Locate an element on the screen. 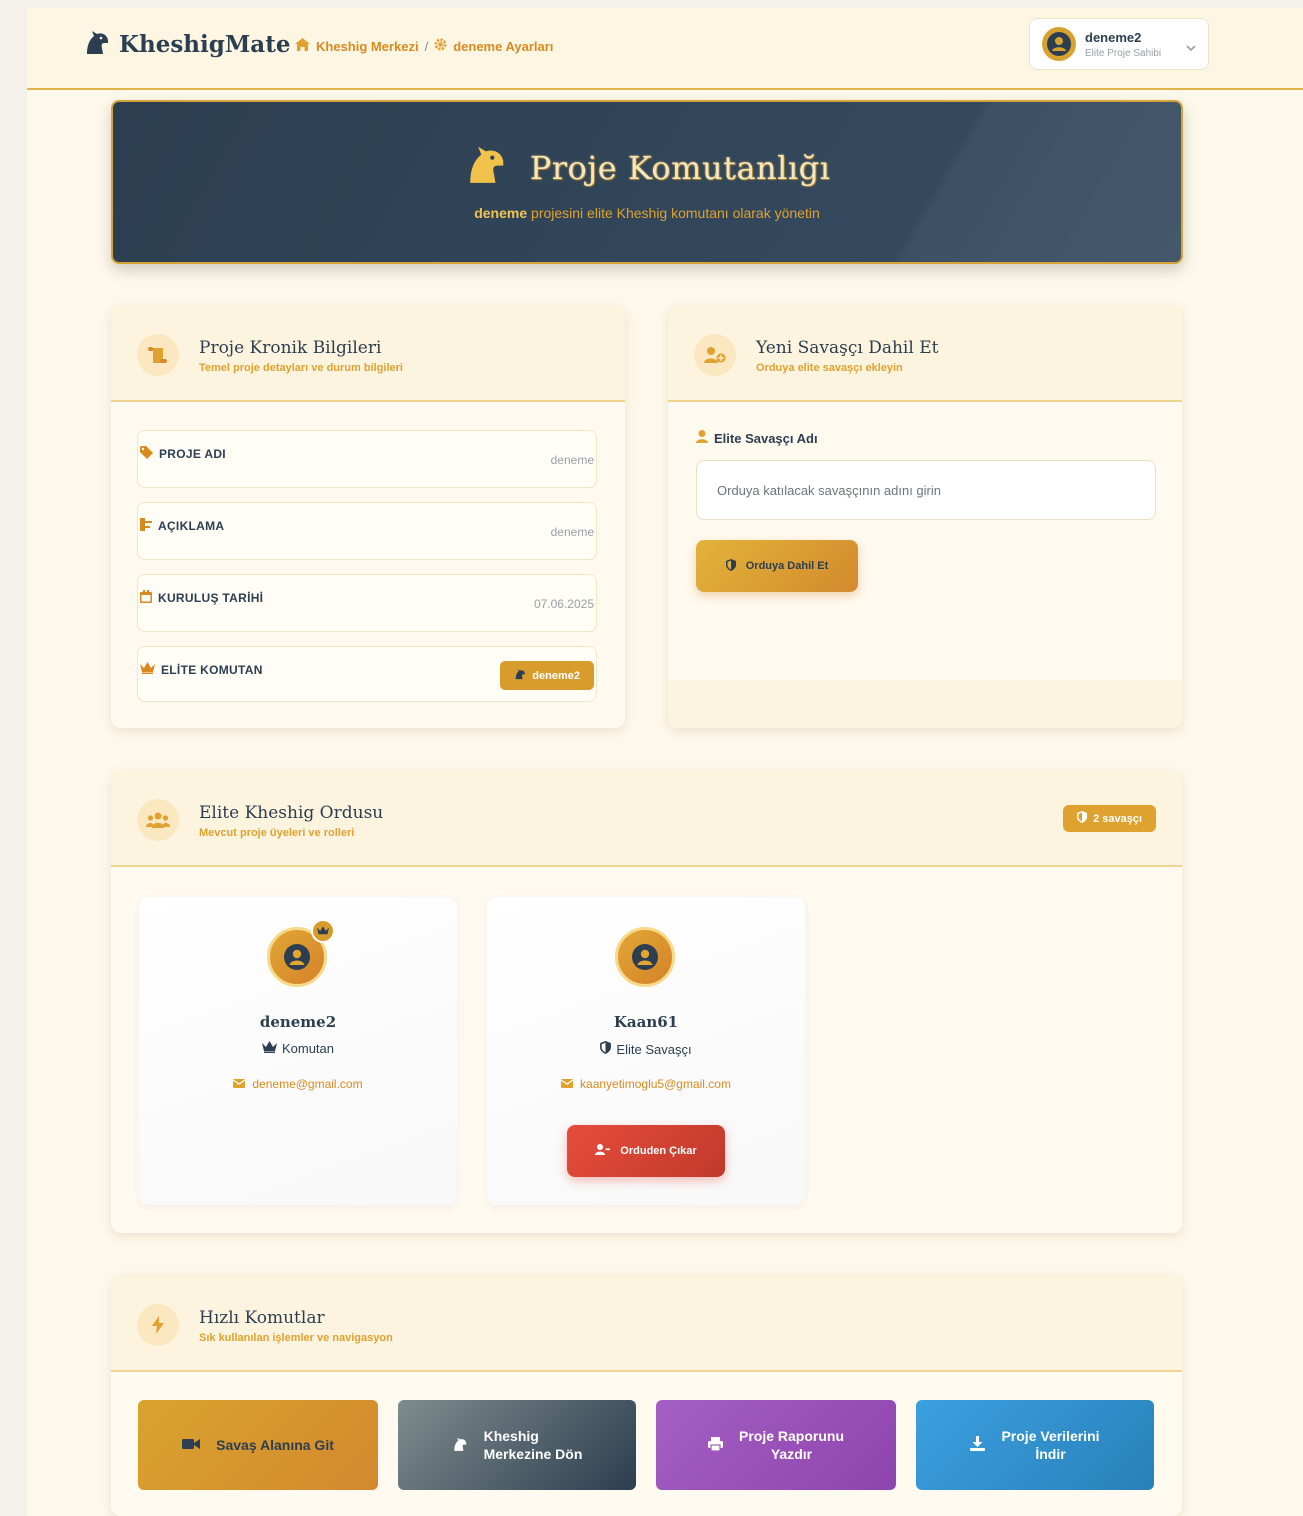 The image size is (1303, 1516). gear-icon is located at coordinates (440, 46).